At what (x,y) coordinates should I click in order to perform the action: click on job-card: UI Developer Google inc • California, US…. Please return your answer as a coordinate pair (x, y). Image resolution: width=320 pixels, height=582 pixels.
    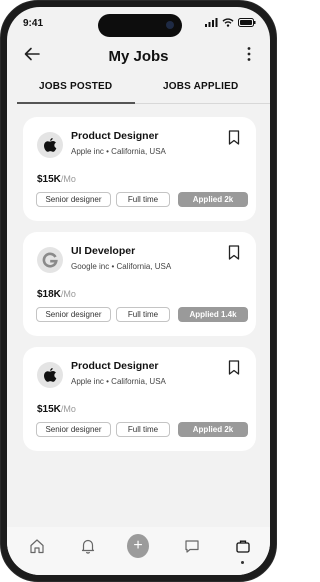
    Looking at the image, I should click on (139, 284).